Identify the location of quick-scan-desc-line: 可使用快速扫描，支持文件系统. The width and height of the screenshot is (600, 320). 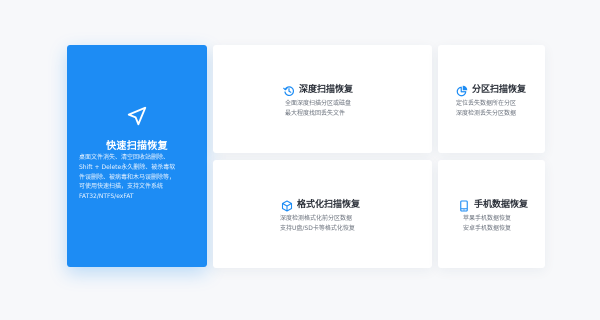
(121, 187).